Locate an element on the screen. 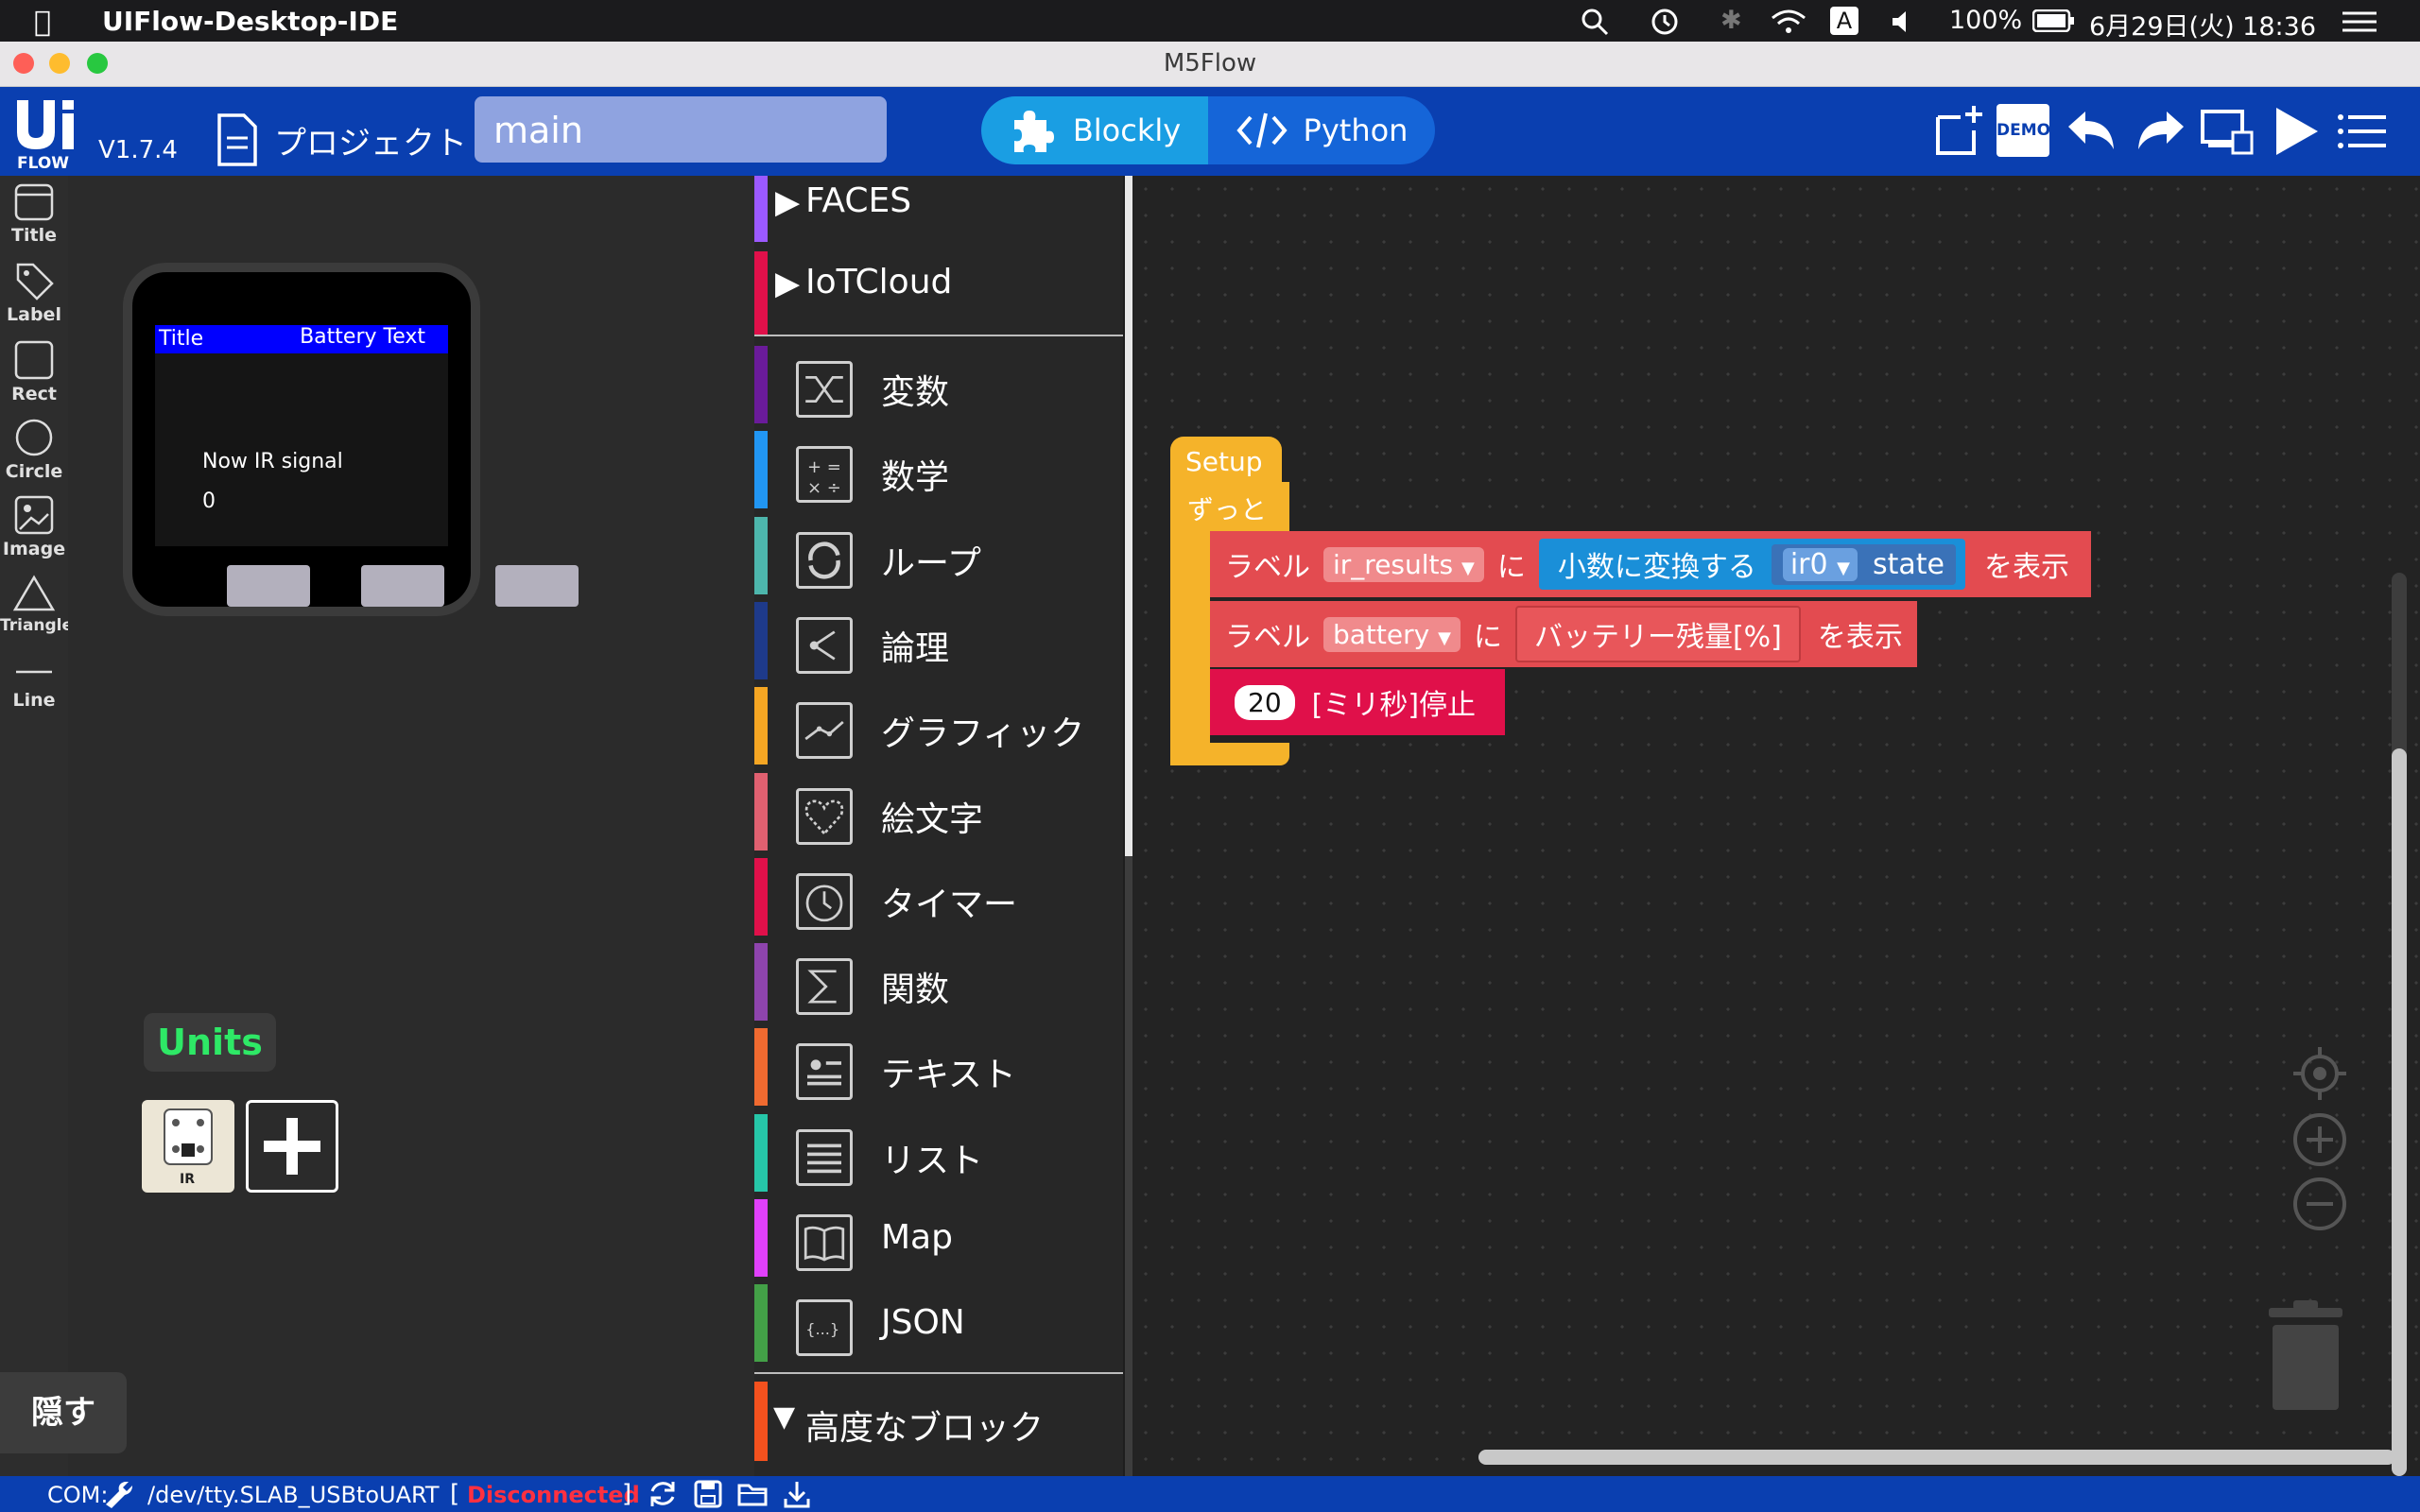  device-download-icon is located at coordinates (2226, 131).